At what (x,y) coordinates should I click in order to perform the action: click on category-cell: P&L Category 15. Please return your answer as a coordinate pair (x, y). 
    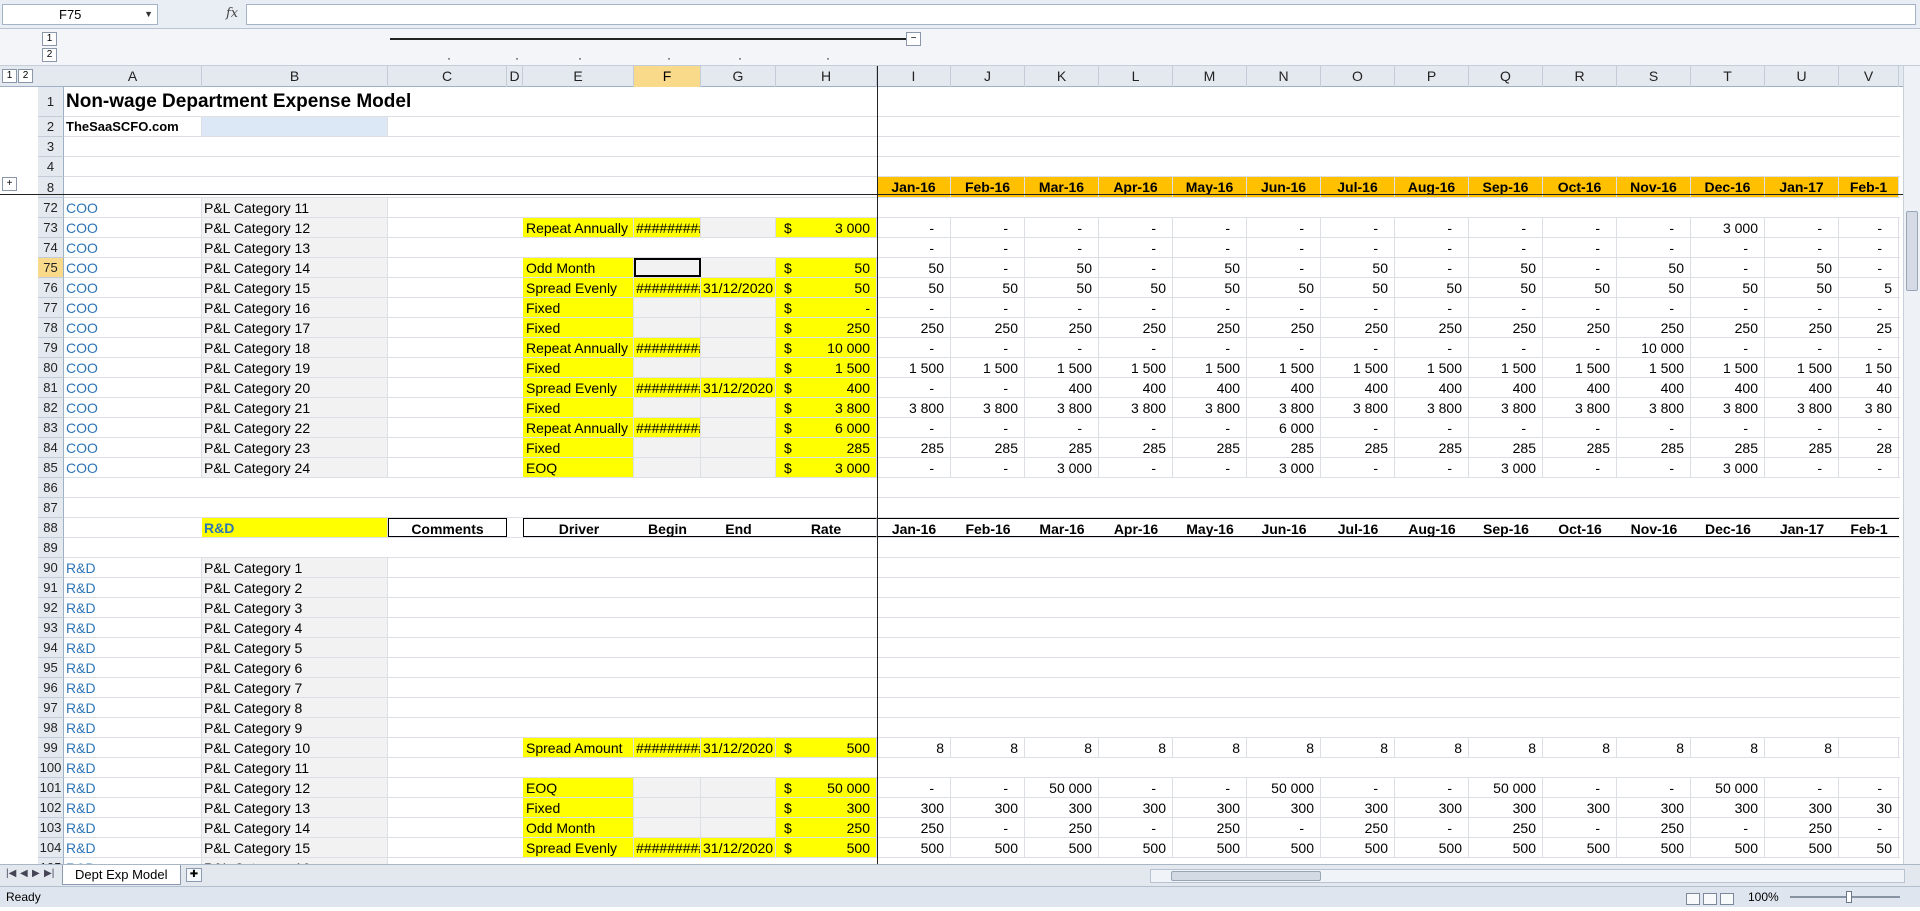
    Looking at the image, I should click on (295, 847).